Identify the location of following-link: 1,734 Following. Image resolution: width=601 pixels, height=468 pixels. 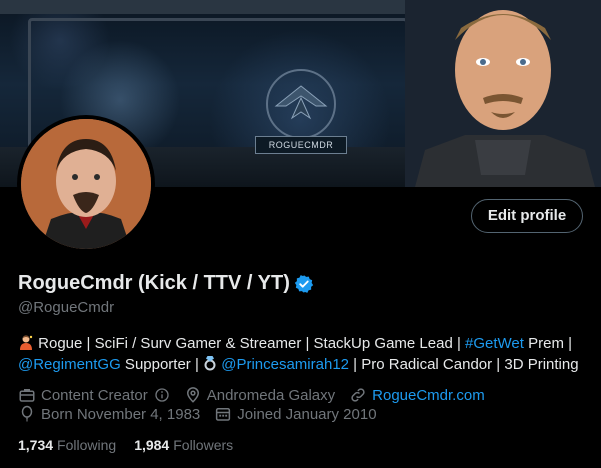
(67, 445).